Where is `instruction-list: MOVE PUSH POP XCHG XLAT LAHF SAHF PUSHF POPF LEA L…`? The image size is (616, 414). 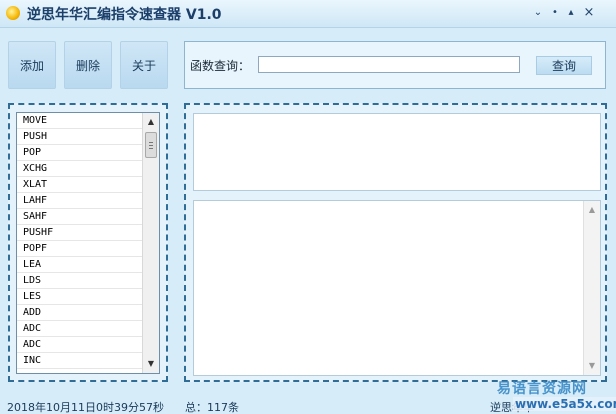
instruction-list: MOVE PUSH POP XCHG XLAT LAHF SAHF PUSHF POPF LEA L… is located at coordinates (79, 241).